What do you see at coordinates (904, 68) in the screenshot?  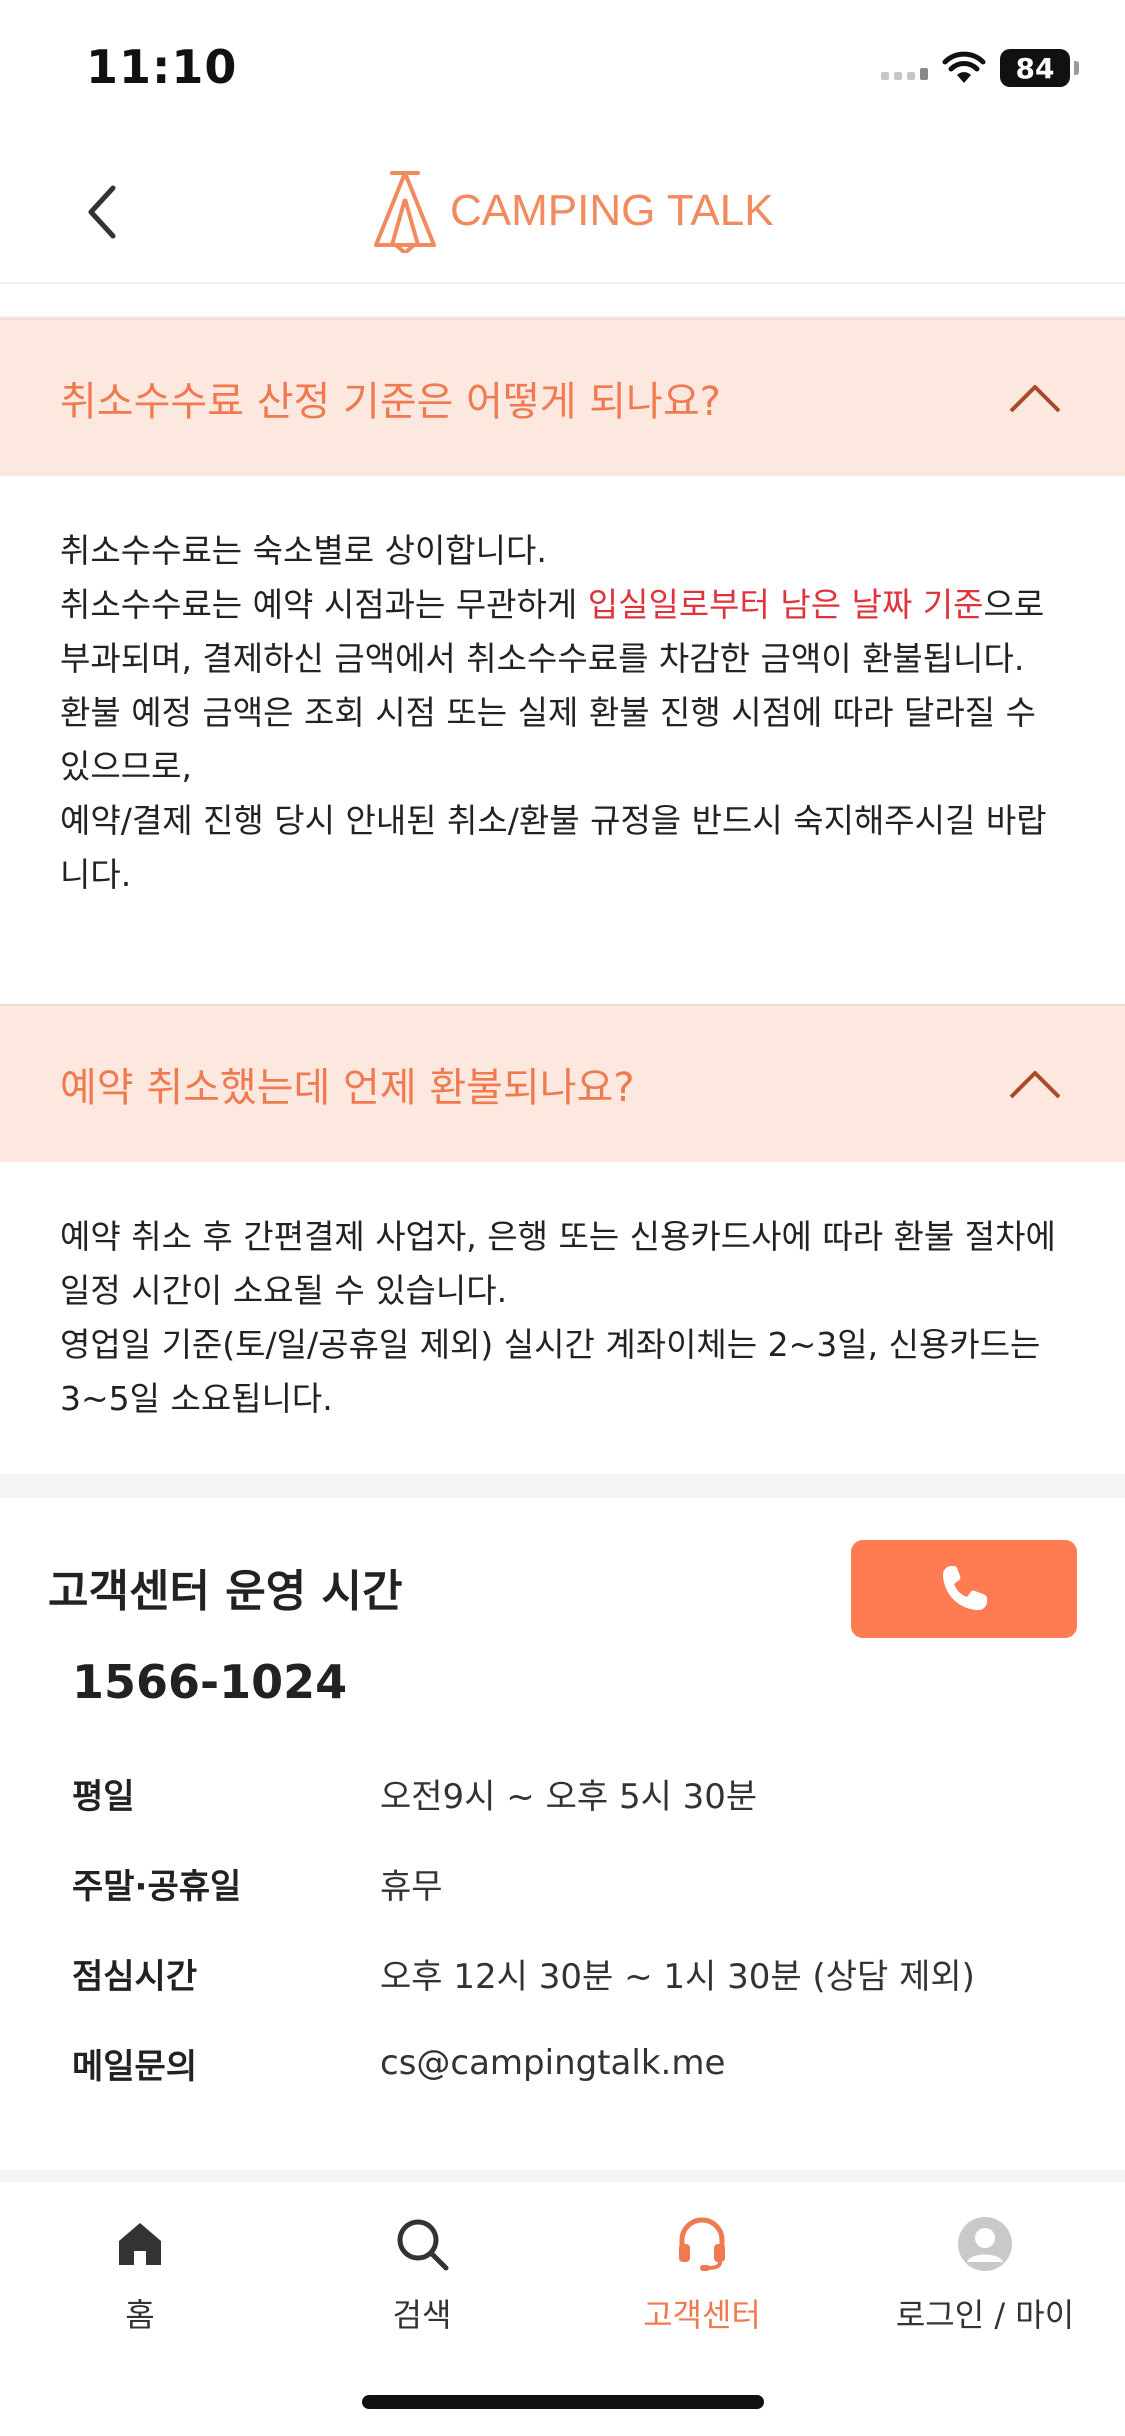 I see `cellular-signal-icon` at bounding box center [904, 68].